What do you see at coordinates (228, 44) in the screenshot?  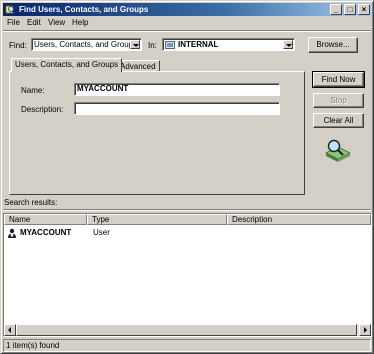 I see `in-location-select: INTERNAL` at bounding box center [228, 44].